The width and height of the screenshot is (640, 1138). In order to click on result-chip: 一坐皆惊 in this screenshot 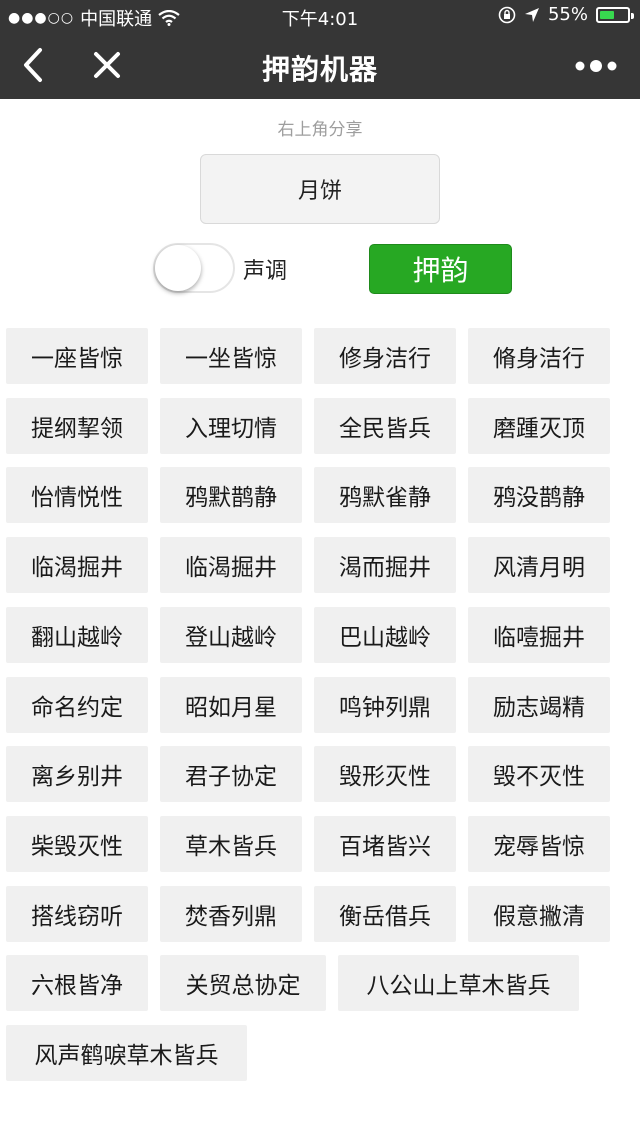, I will do `click(231, 356)`.